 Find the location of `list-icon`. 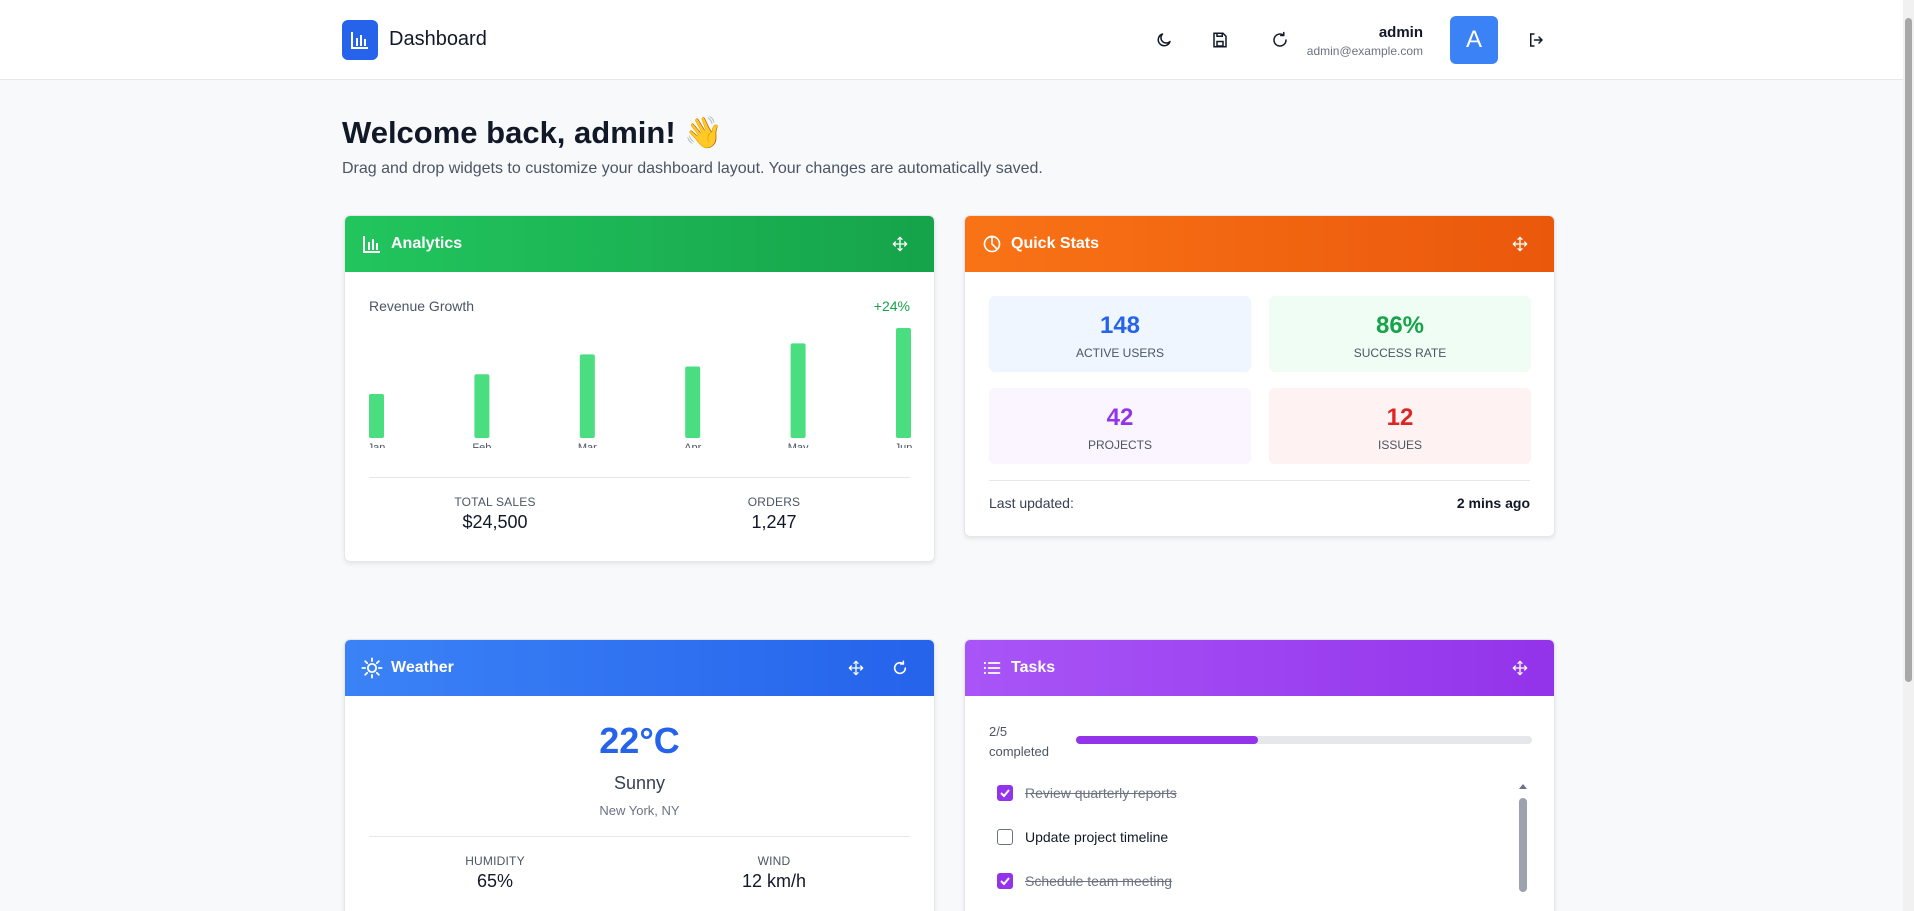

list-icon is located at coordinates (992, 668).